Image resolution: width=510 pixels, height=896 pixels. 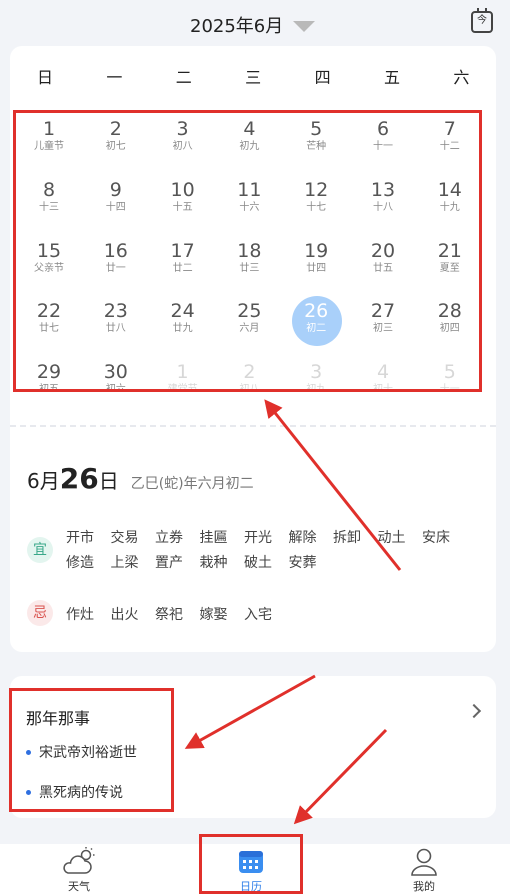 What do you see at coordinates (79, 478) in the screenshot?
I see `selected-day: 26` at bounding box center [79, 478].